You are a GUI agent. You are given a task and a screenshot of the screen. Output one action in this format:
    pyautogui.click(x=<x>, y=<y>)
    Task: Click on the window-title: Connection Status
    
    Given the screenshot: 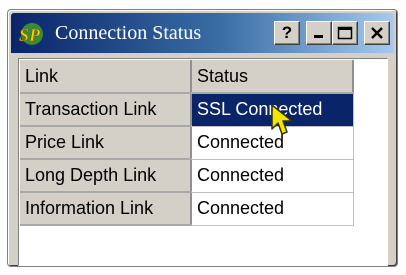 What is the action you would take?
    pyautogui.click(x=128, y=33)
    